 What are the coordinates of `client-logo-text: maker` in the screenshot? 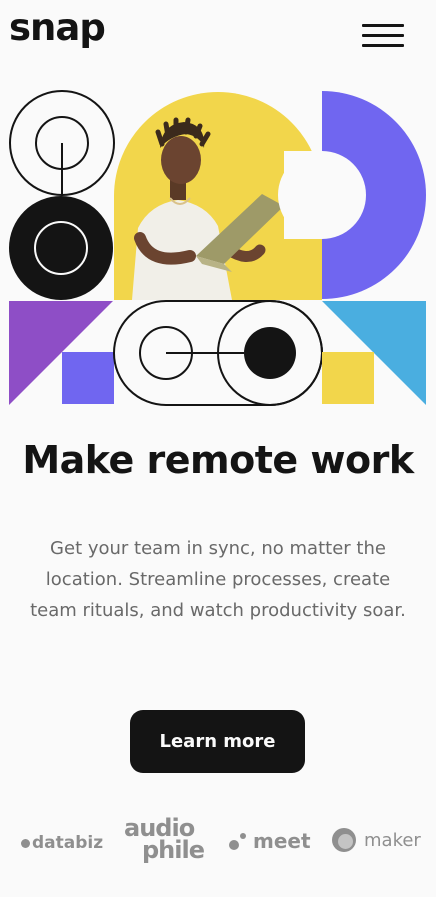 It's located at (392, 840).